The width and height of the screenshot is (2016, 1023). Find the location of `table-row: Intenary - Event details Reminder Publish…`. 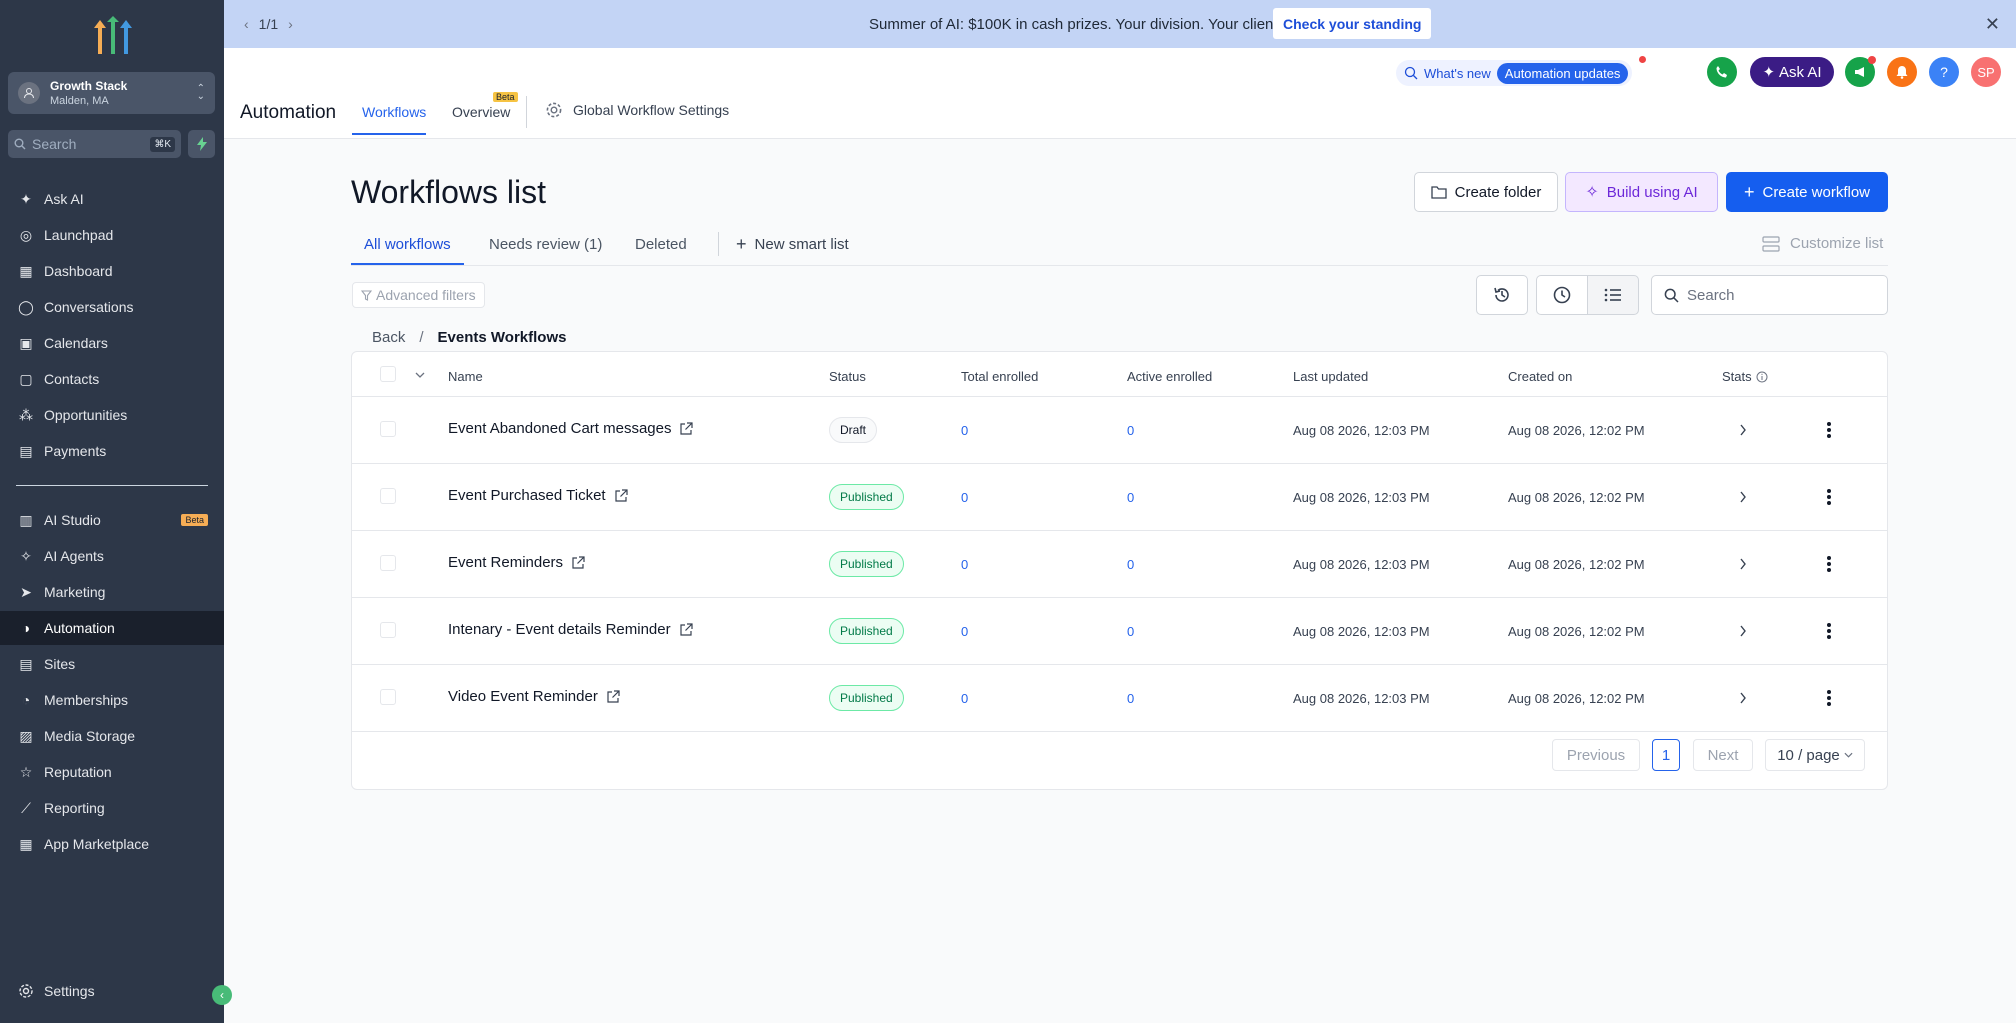

table-row: Intenary - Event details Reminder Publish… is located at coordinates (1119, 631).